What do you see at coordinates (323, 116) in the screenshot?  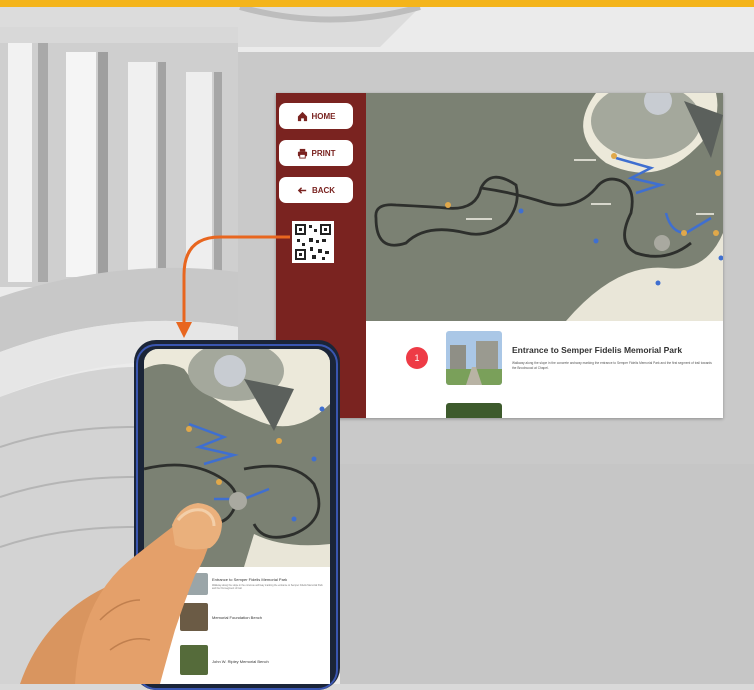 I see `home-button-label: HOME` at bounding box center [323, 116].